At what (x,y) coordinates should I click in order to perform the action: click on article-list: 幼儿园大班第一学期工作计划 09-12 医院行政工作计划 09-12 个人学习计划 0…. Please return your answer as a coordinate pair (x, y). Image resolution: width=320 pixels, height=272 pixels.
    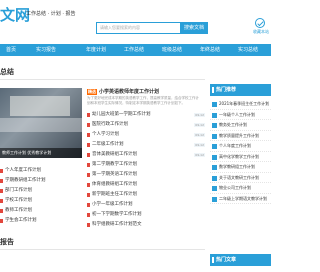
    Looking at the image, I should click on (146, 135).